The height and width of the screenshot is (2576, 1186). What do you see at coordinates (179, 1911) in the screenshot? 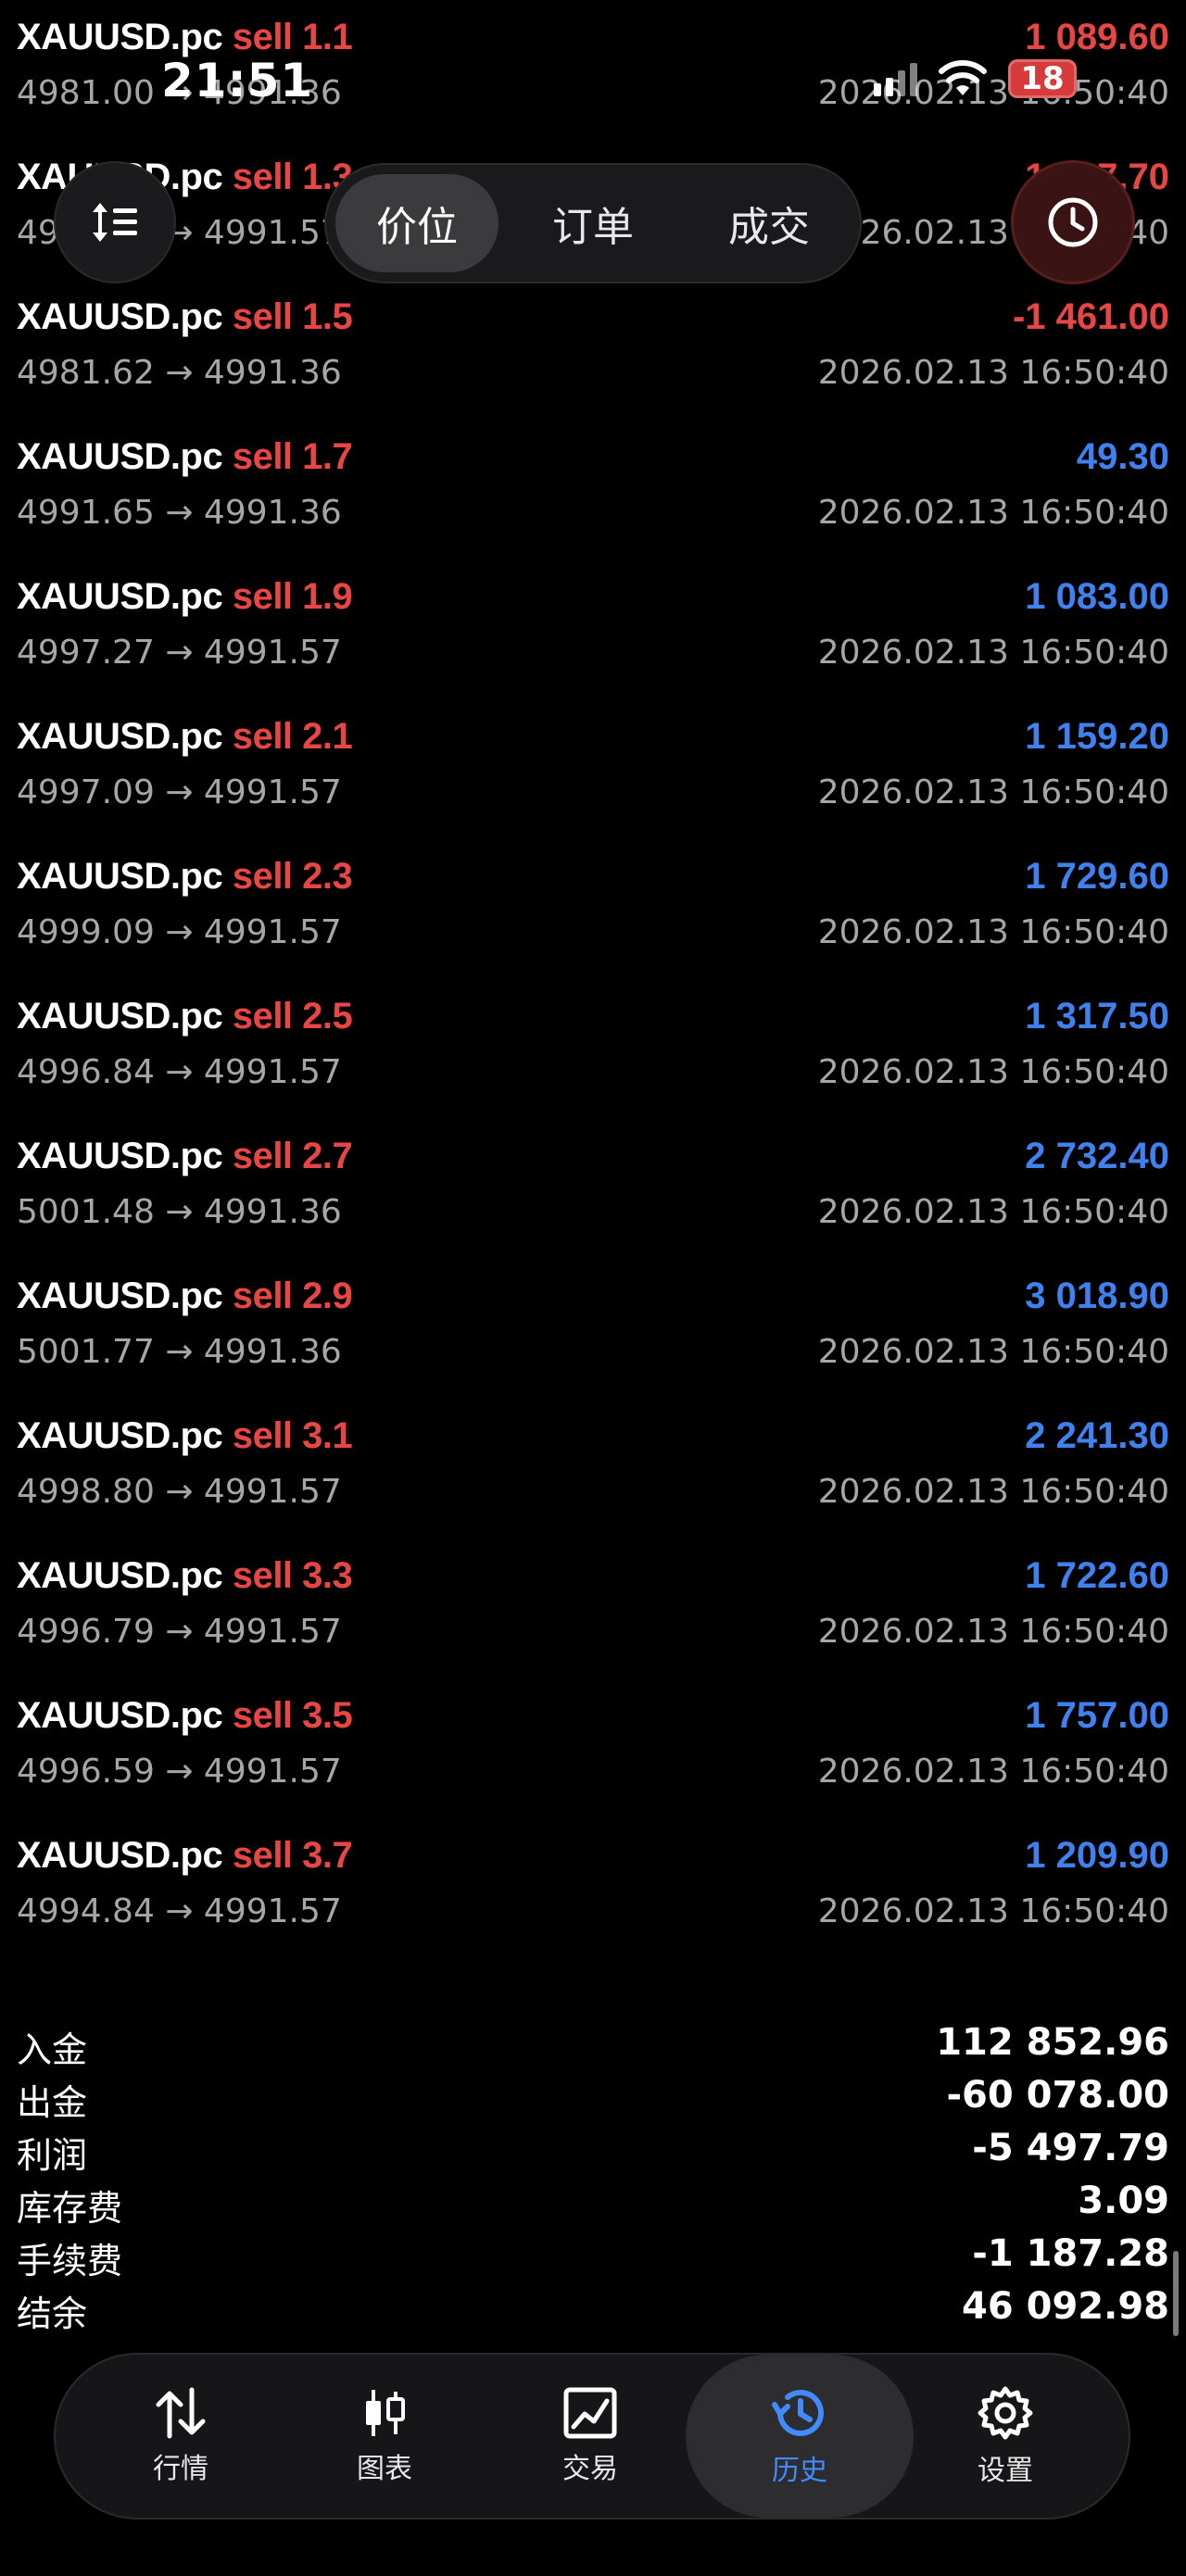
I see `price-range: 4994.84 → 4991.57` at bounding box center [179, 1911].